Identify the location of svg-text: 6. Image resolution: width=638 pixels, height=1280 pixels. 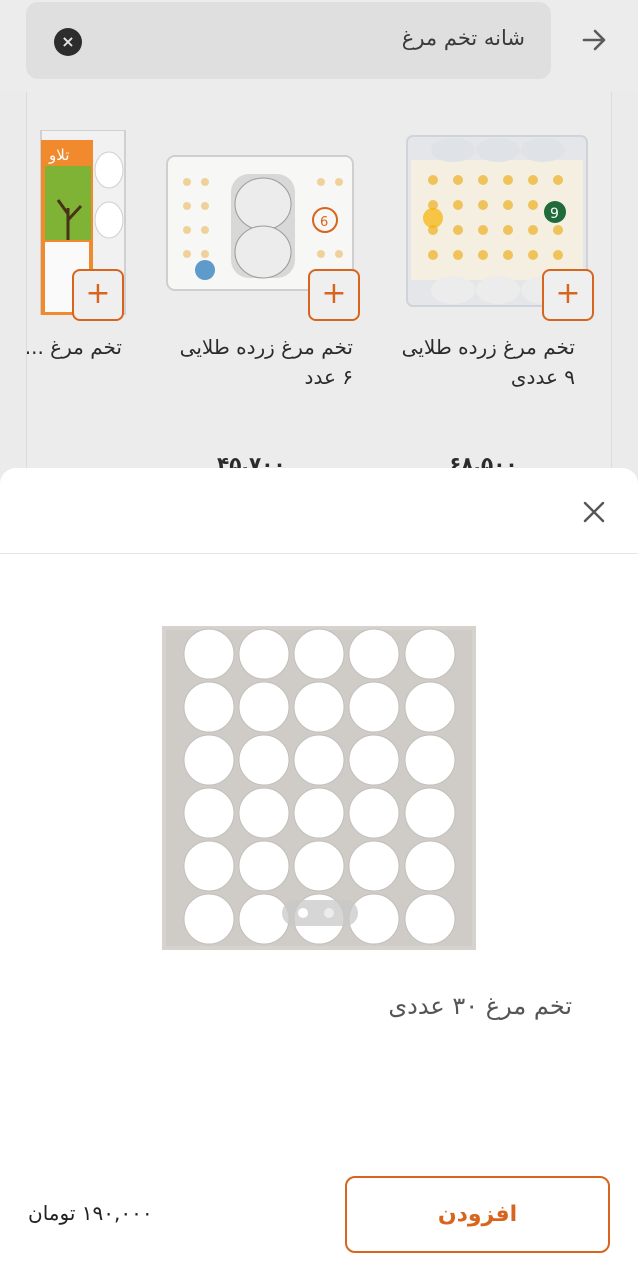
(324, 222).